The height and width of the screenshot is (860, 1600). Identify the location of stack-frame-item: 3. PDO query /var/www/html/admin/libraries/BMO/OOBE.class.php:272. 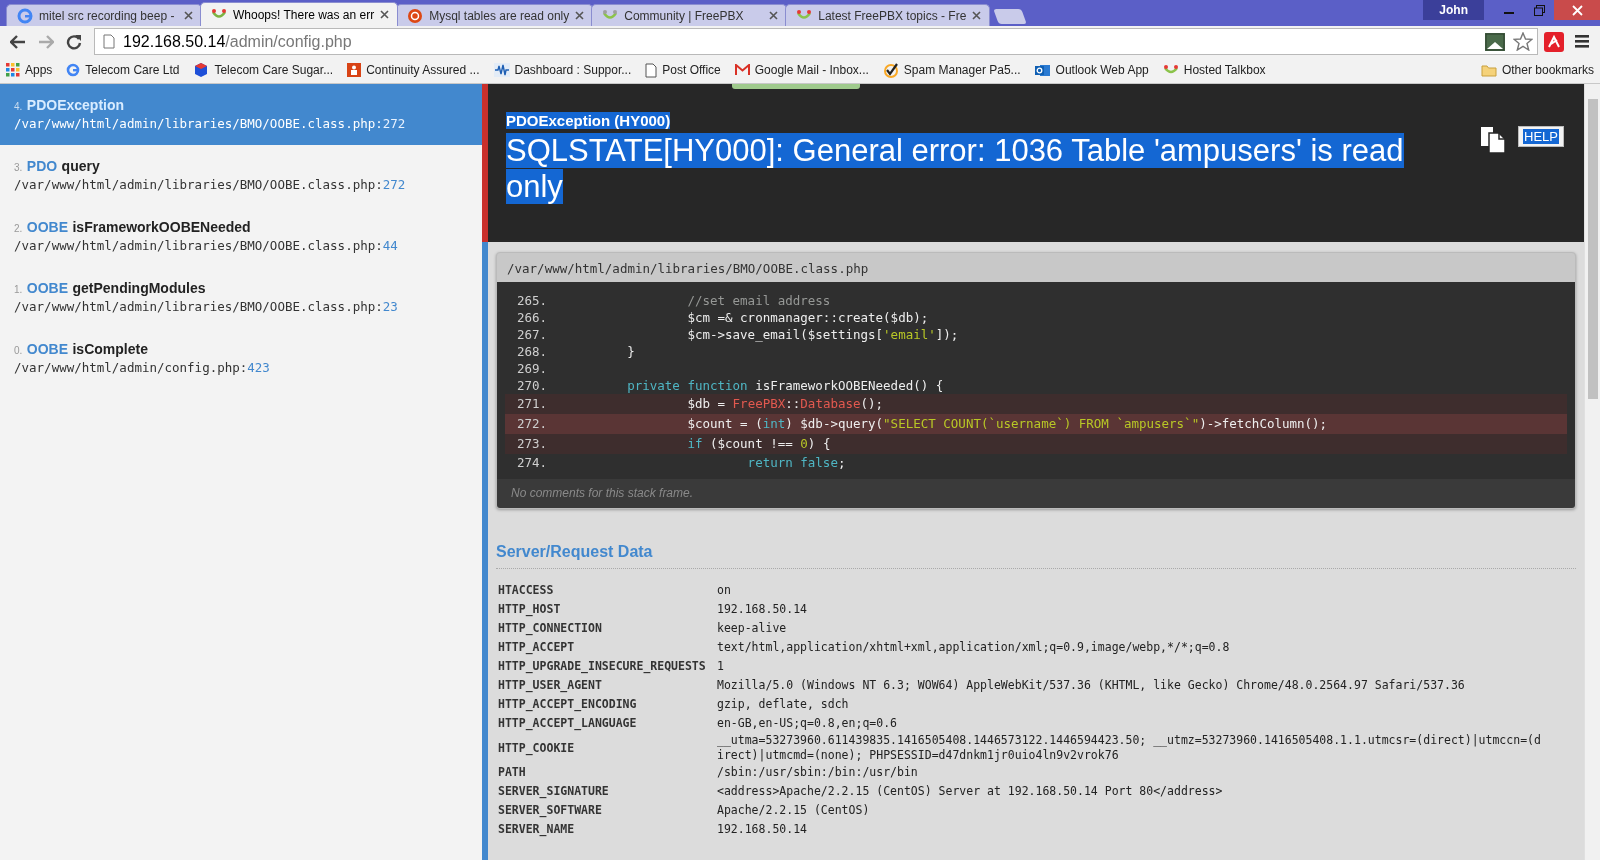
(241, 175).